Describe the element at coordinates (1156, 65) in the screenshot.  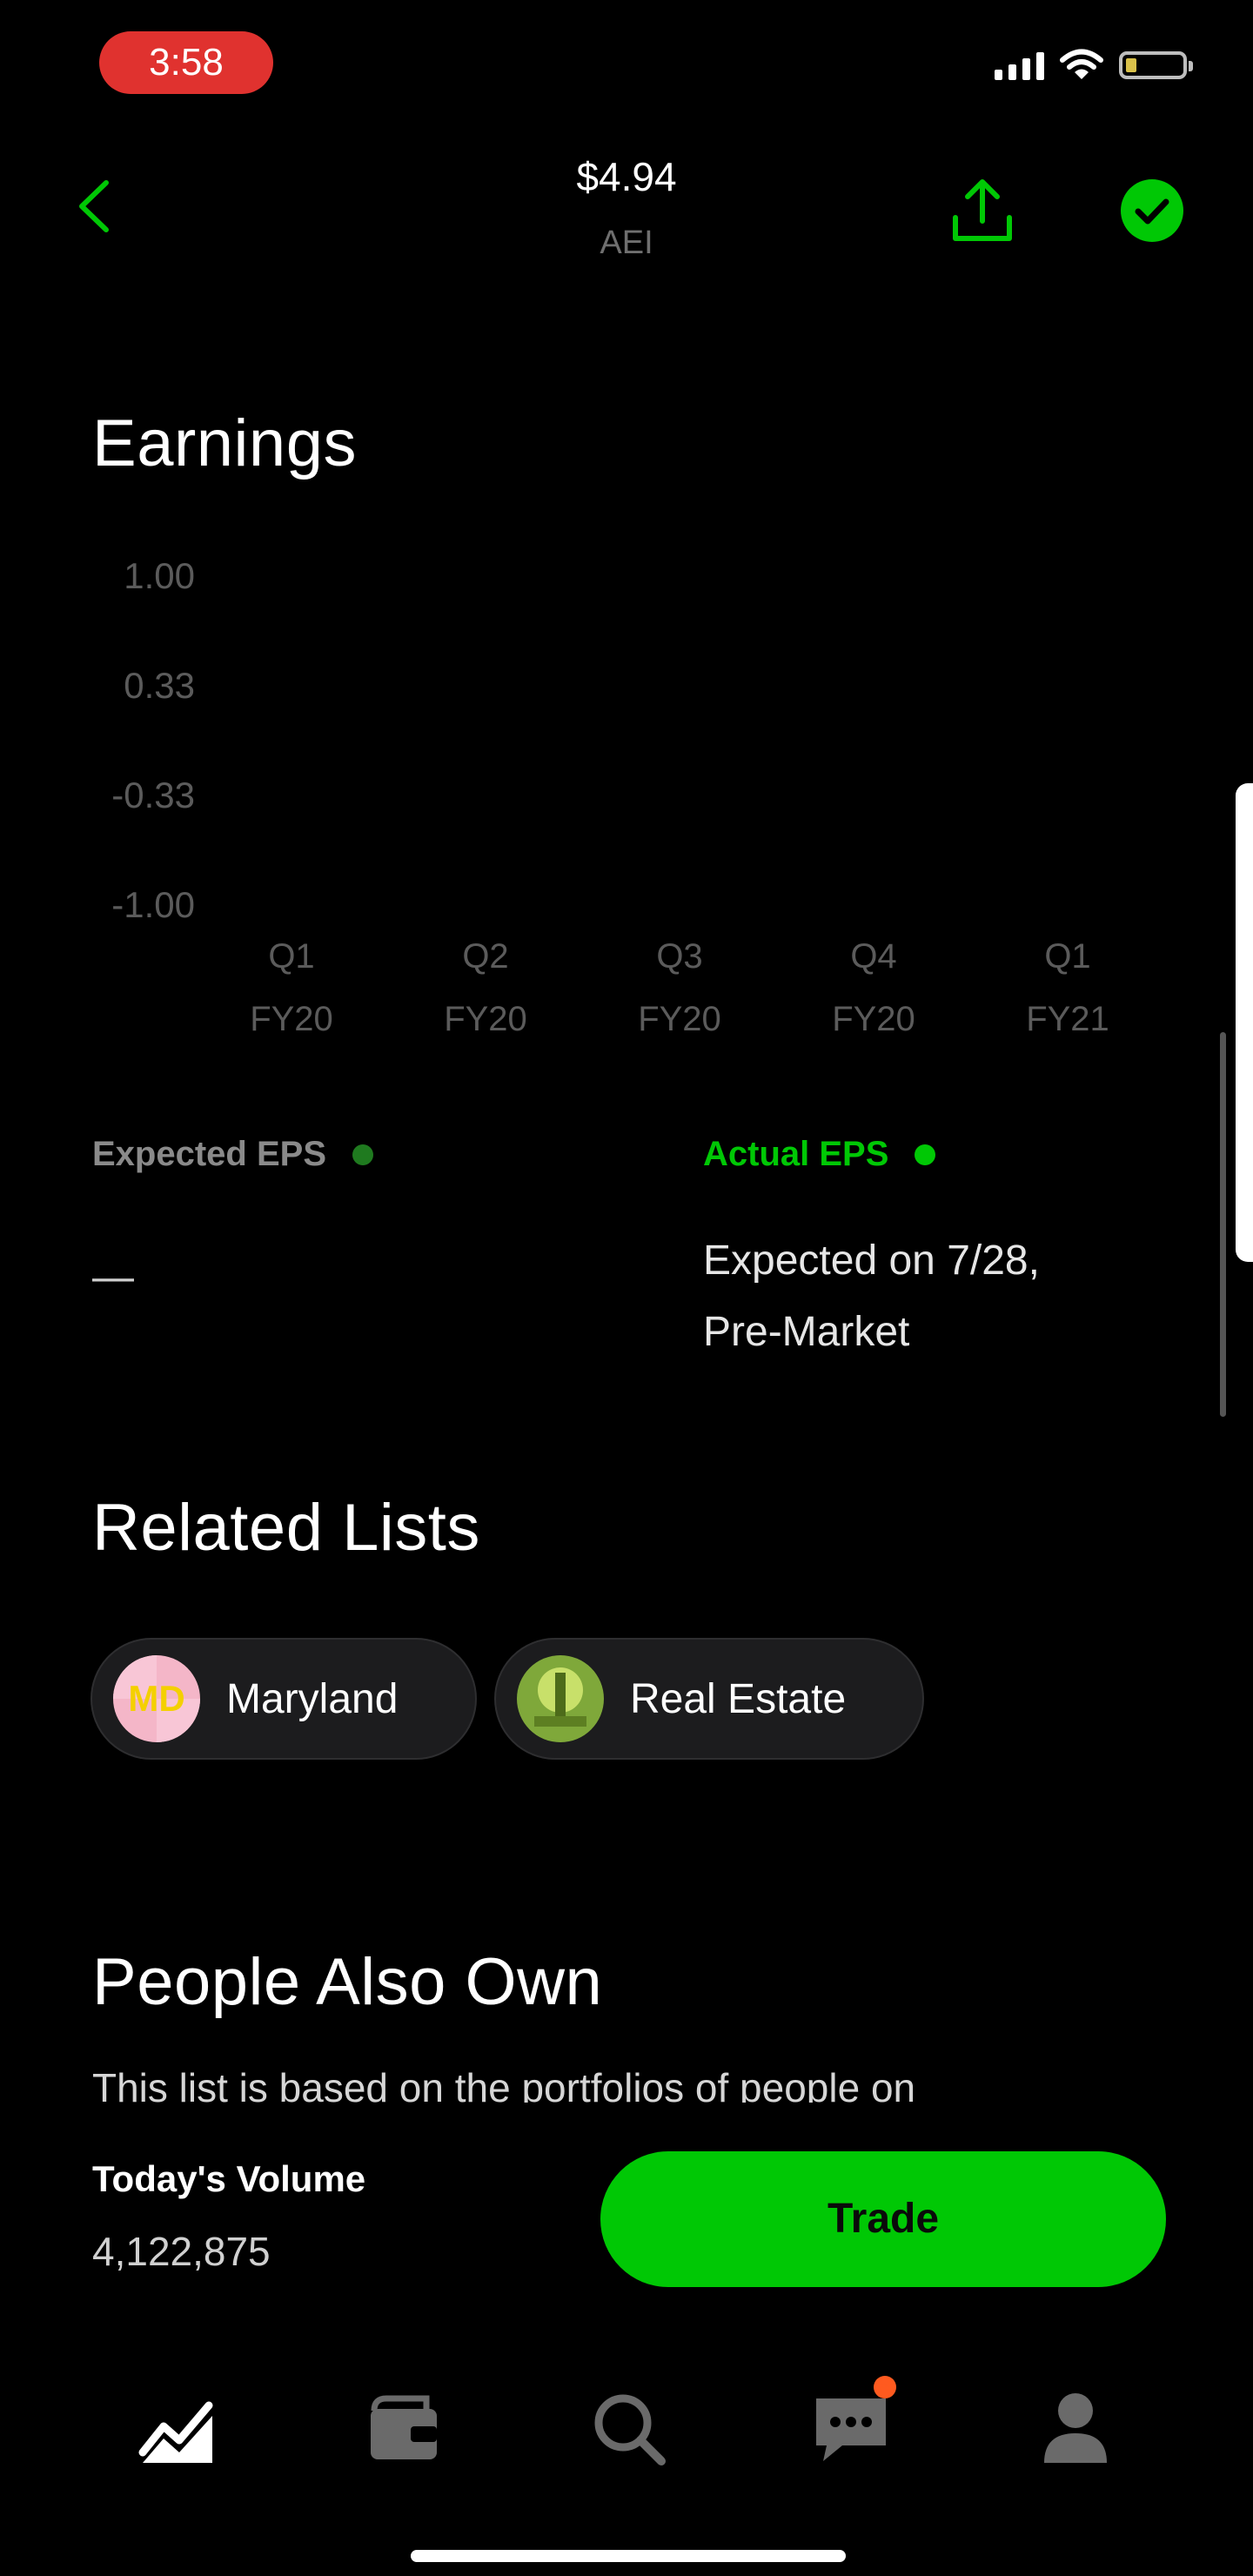
I see `battery-icon` at that location.